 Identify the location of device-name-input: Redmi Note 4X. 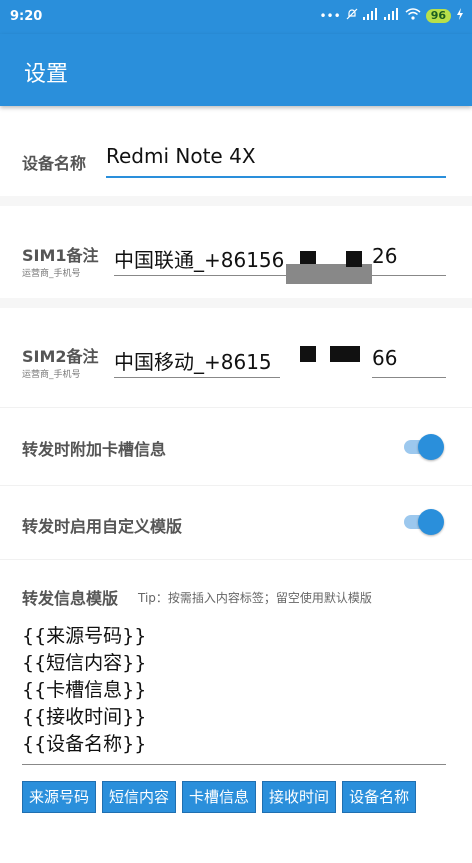
(276, 161).